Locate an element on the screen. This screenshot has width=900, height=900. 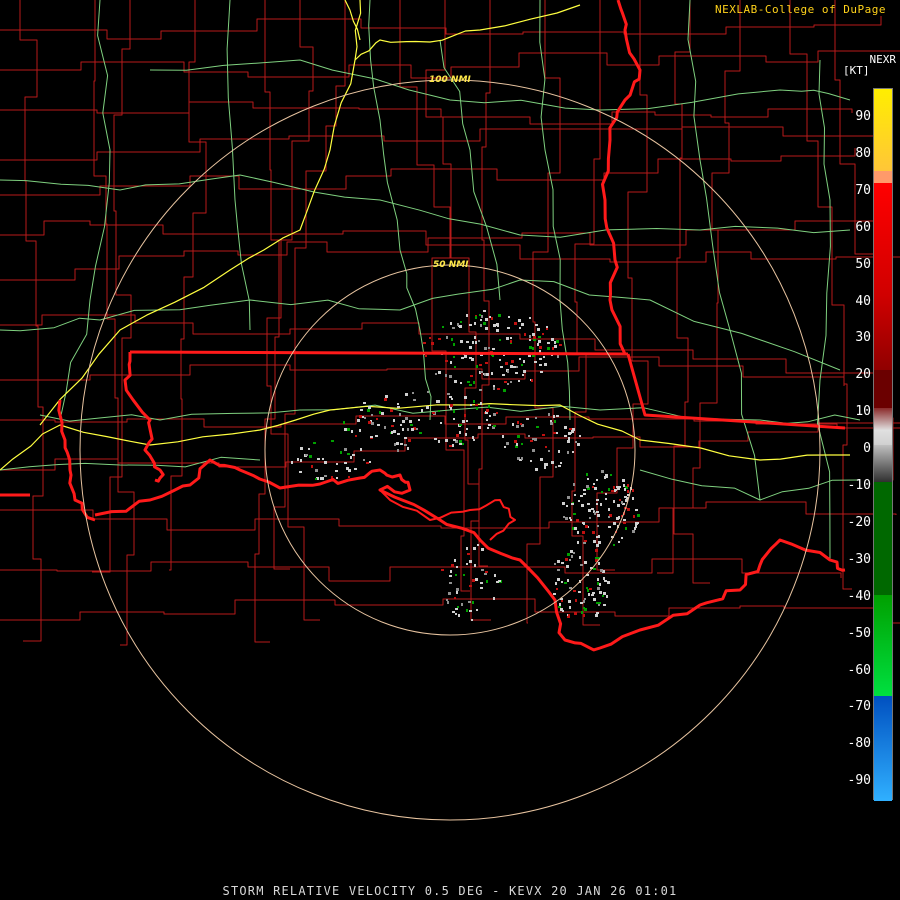
state-line-al-ga is located at coordinates (621, 177).